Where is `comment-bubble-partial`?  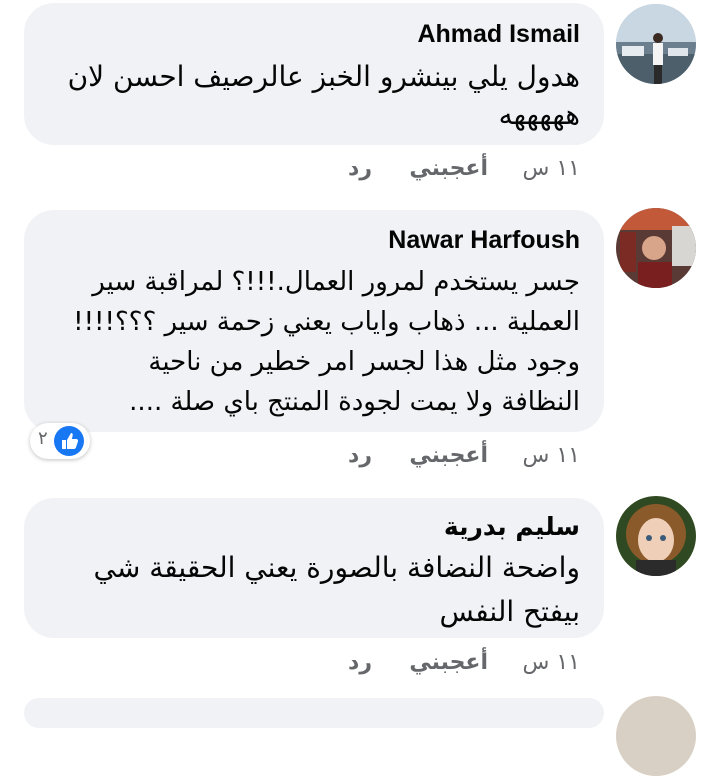
comment-bubble-partial is located at coordinates (314, 713).